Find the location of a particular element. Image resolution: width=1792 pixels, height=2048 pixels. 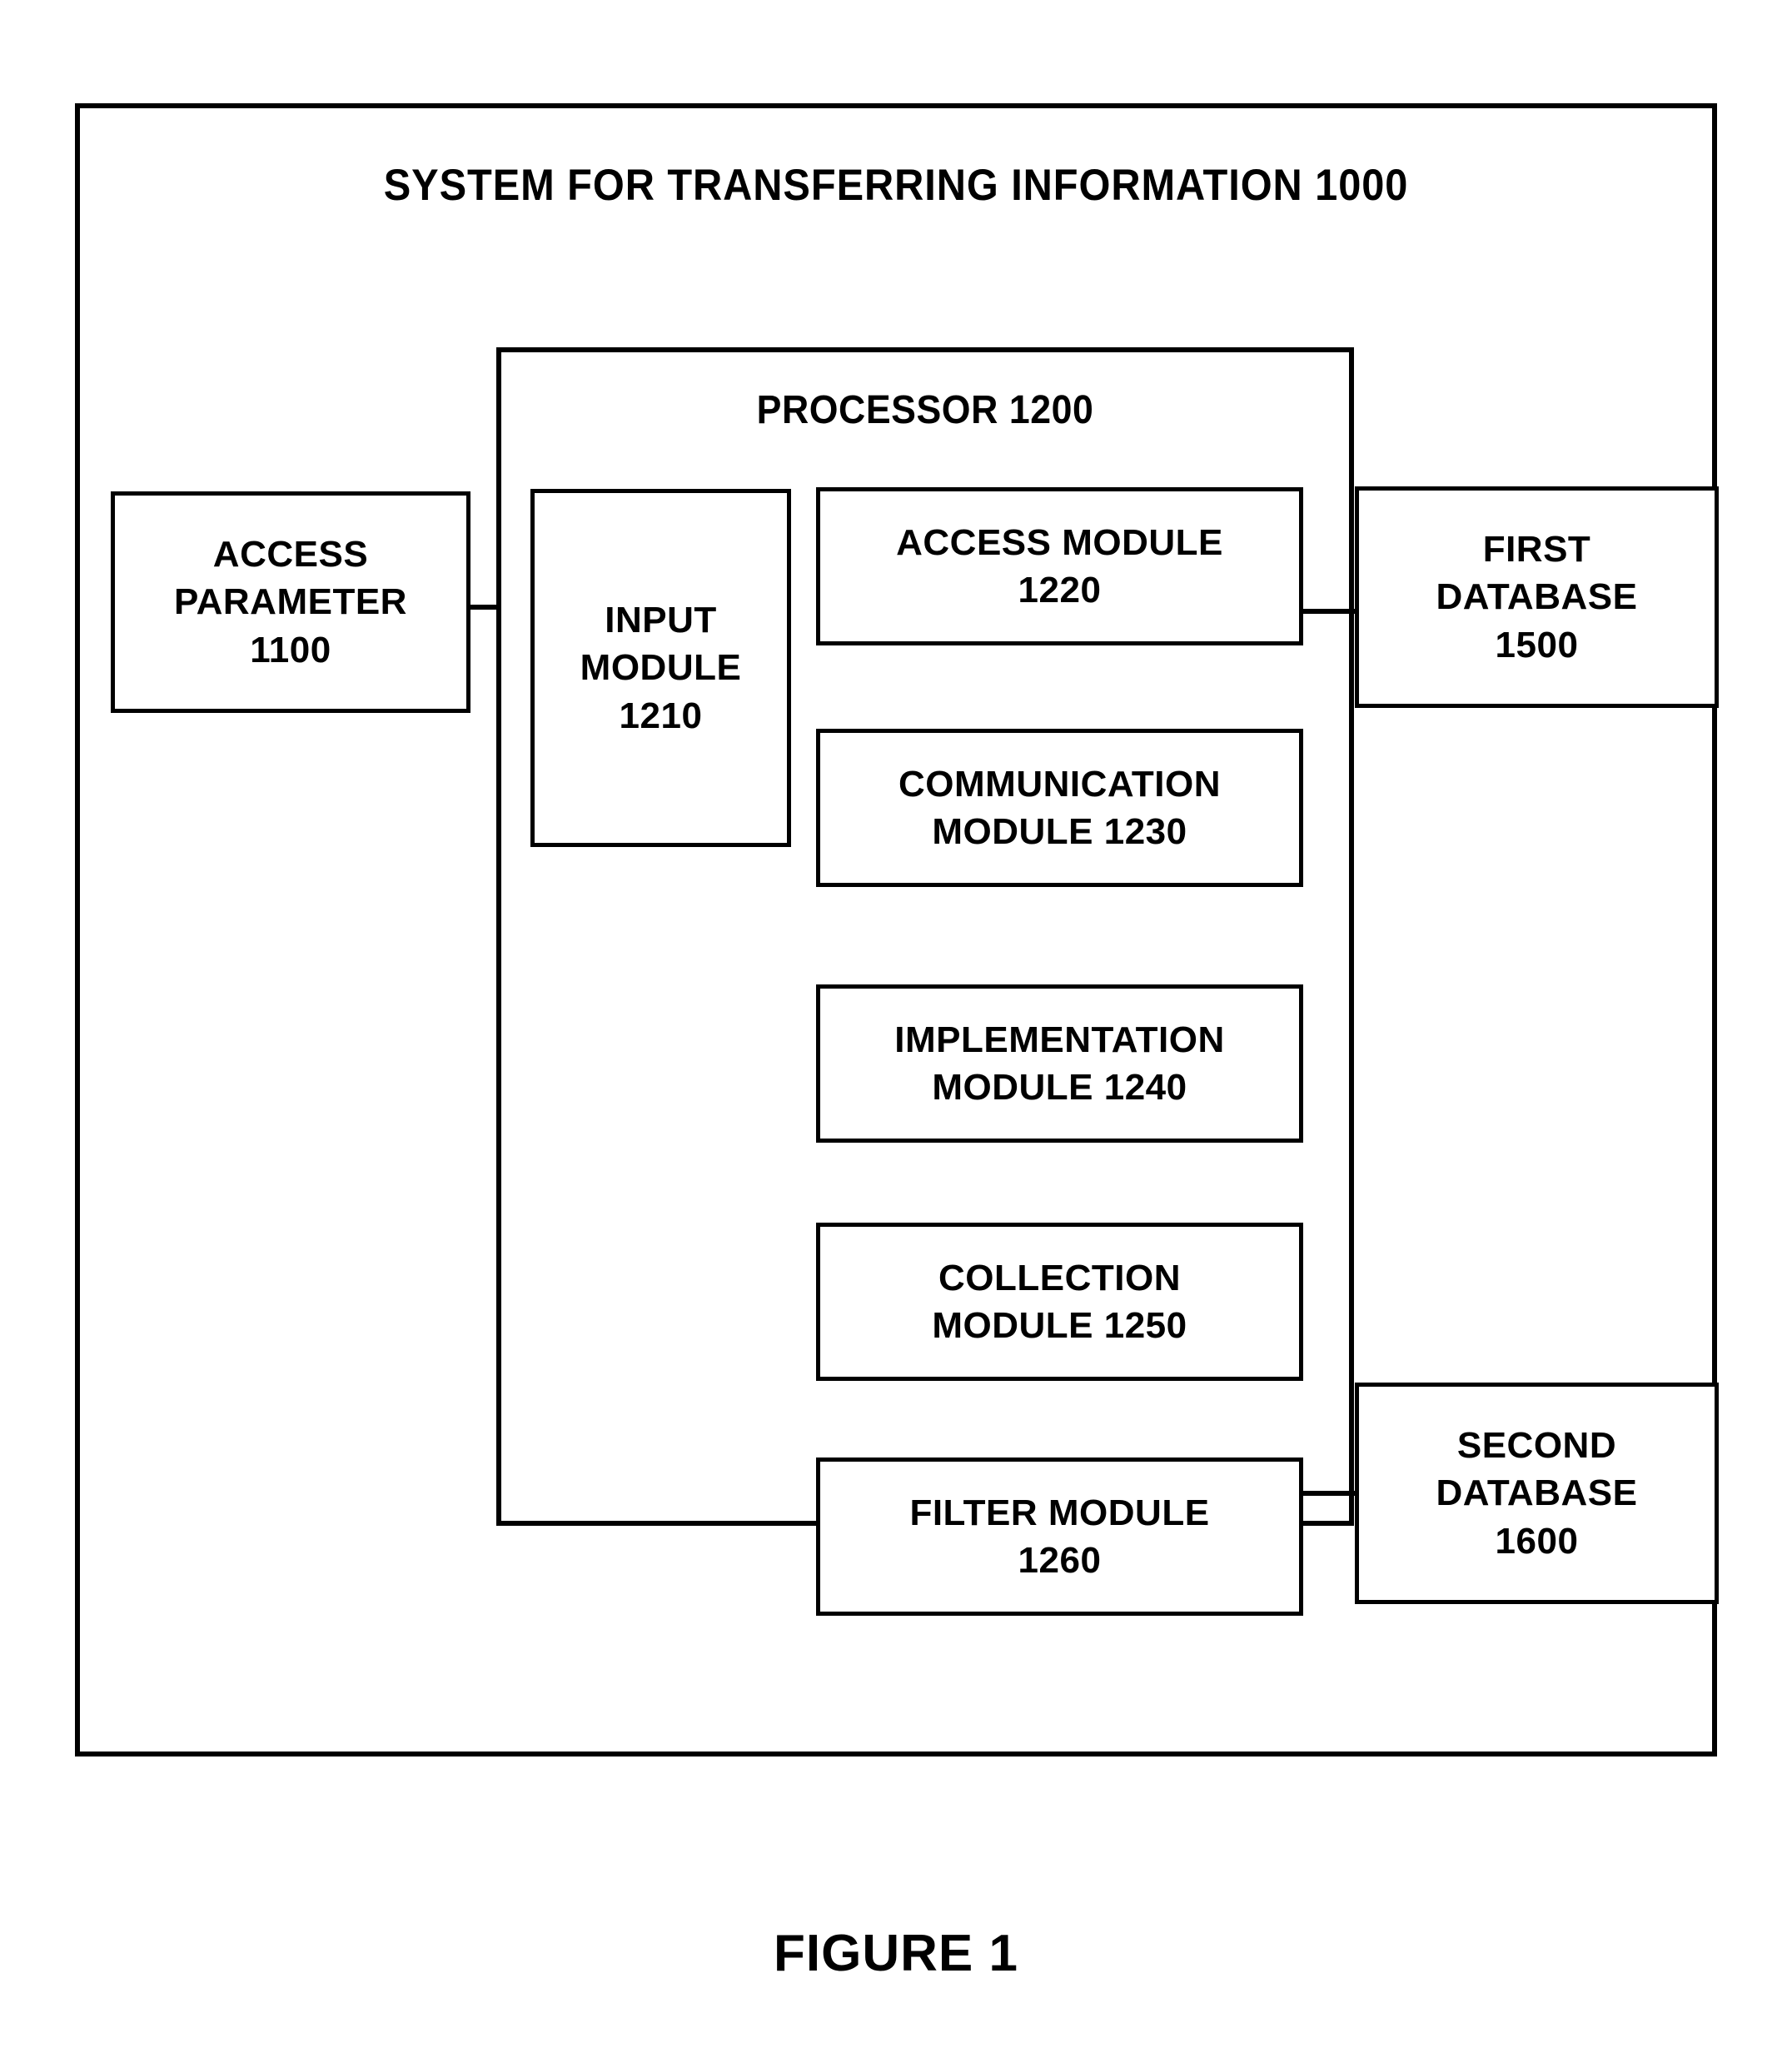

block-access-module-label: ACCESS MODULE 1220 is located at coordinates (1059, 565).